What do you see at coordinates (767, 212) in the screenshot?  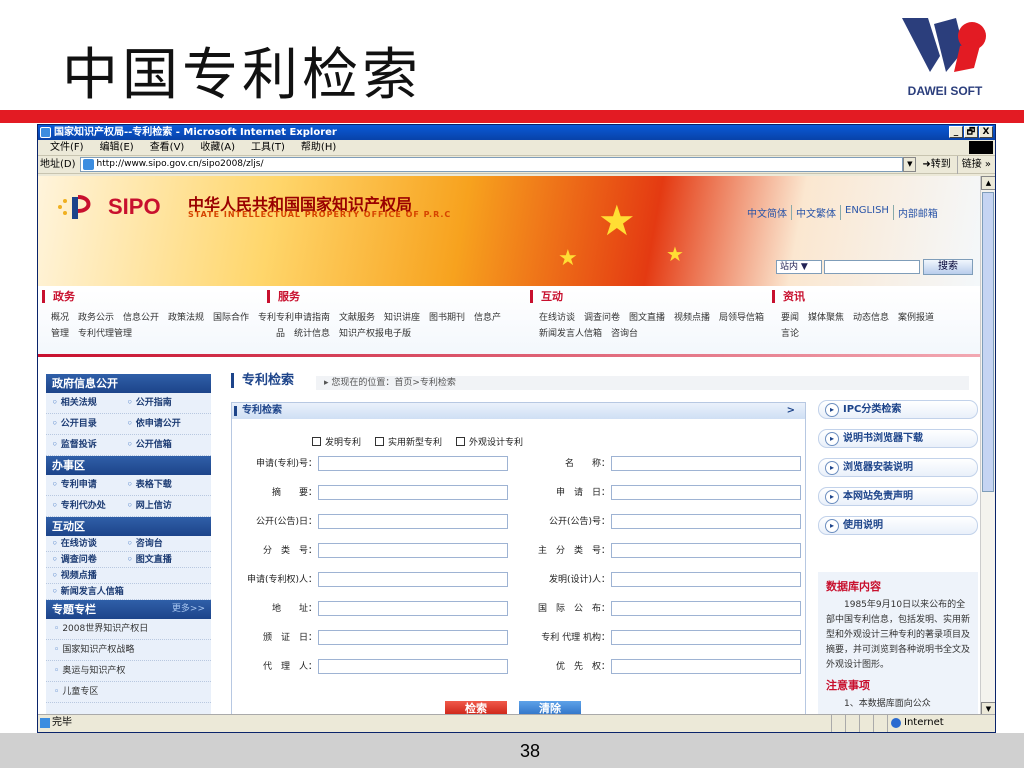 I see `link-simplified-chinese: 中文简体` at bounding box center [767, 212].